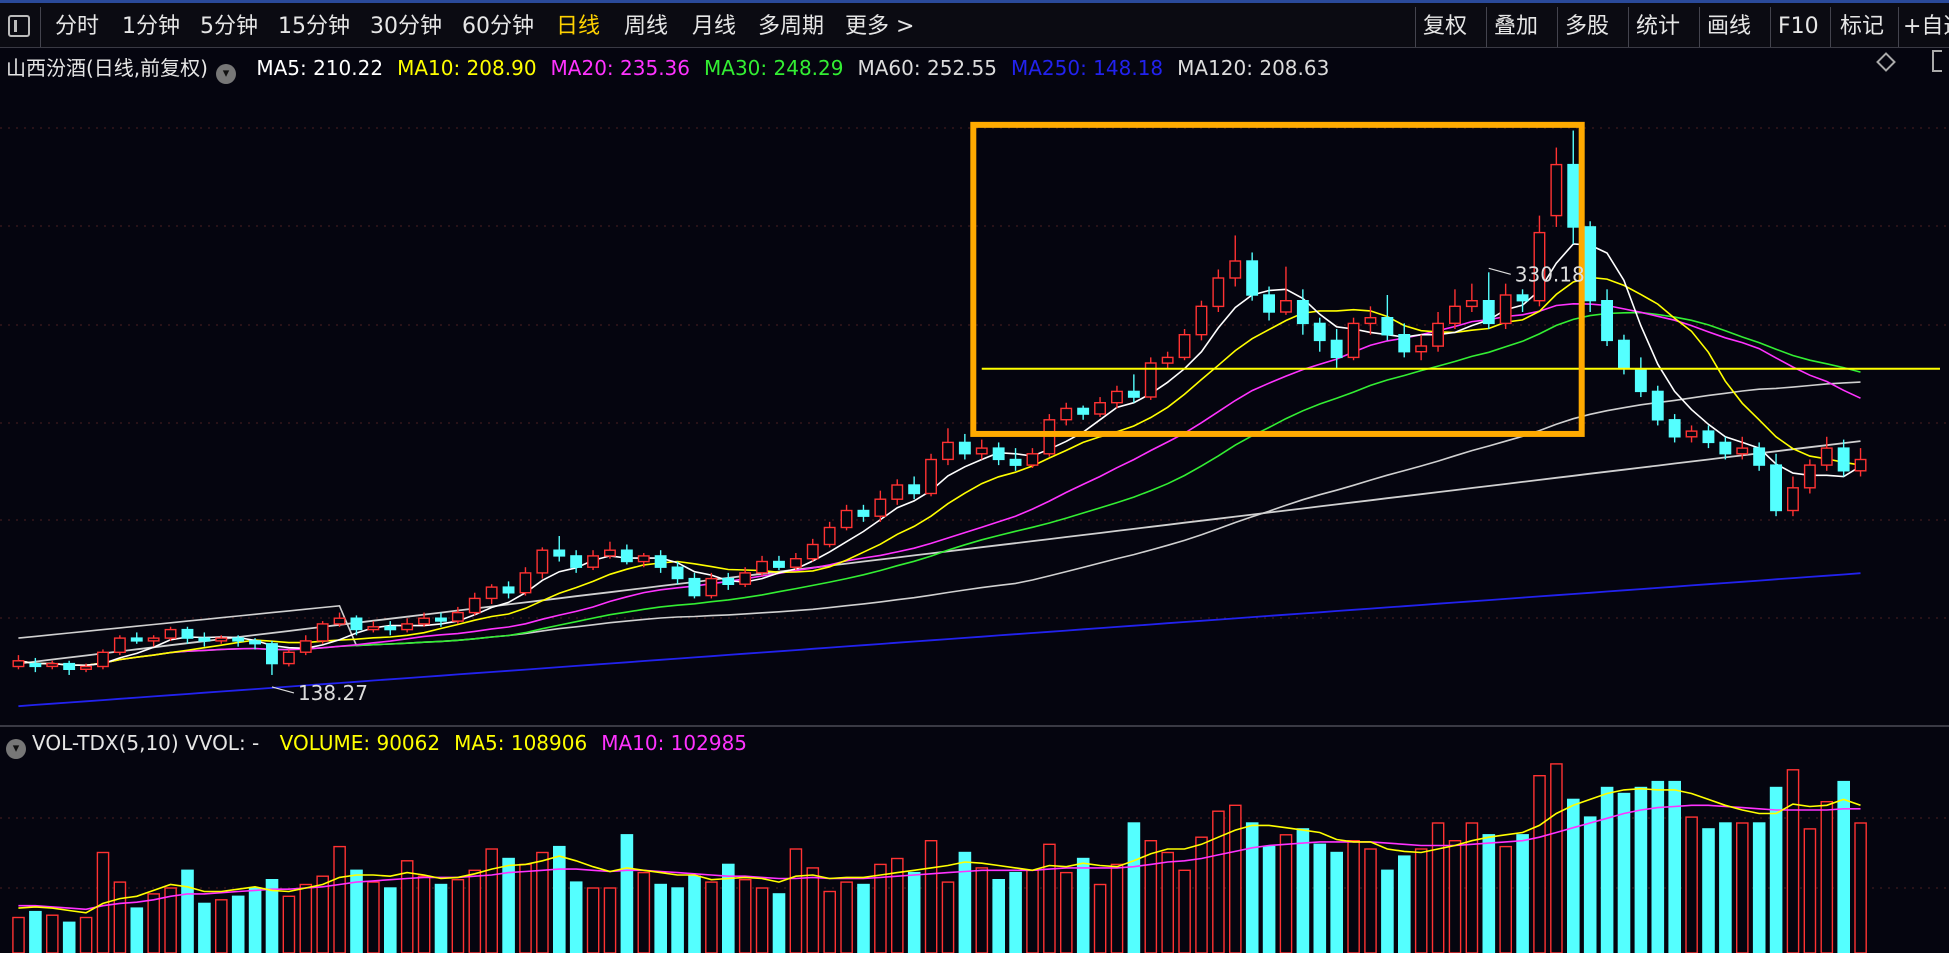 The image size is (1949, 953). I want to click on overlay-button: 叠加, so click(1516, 27).